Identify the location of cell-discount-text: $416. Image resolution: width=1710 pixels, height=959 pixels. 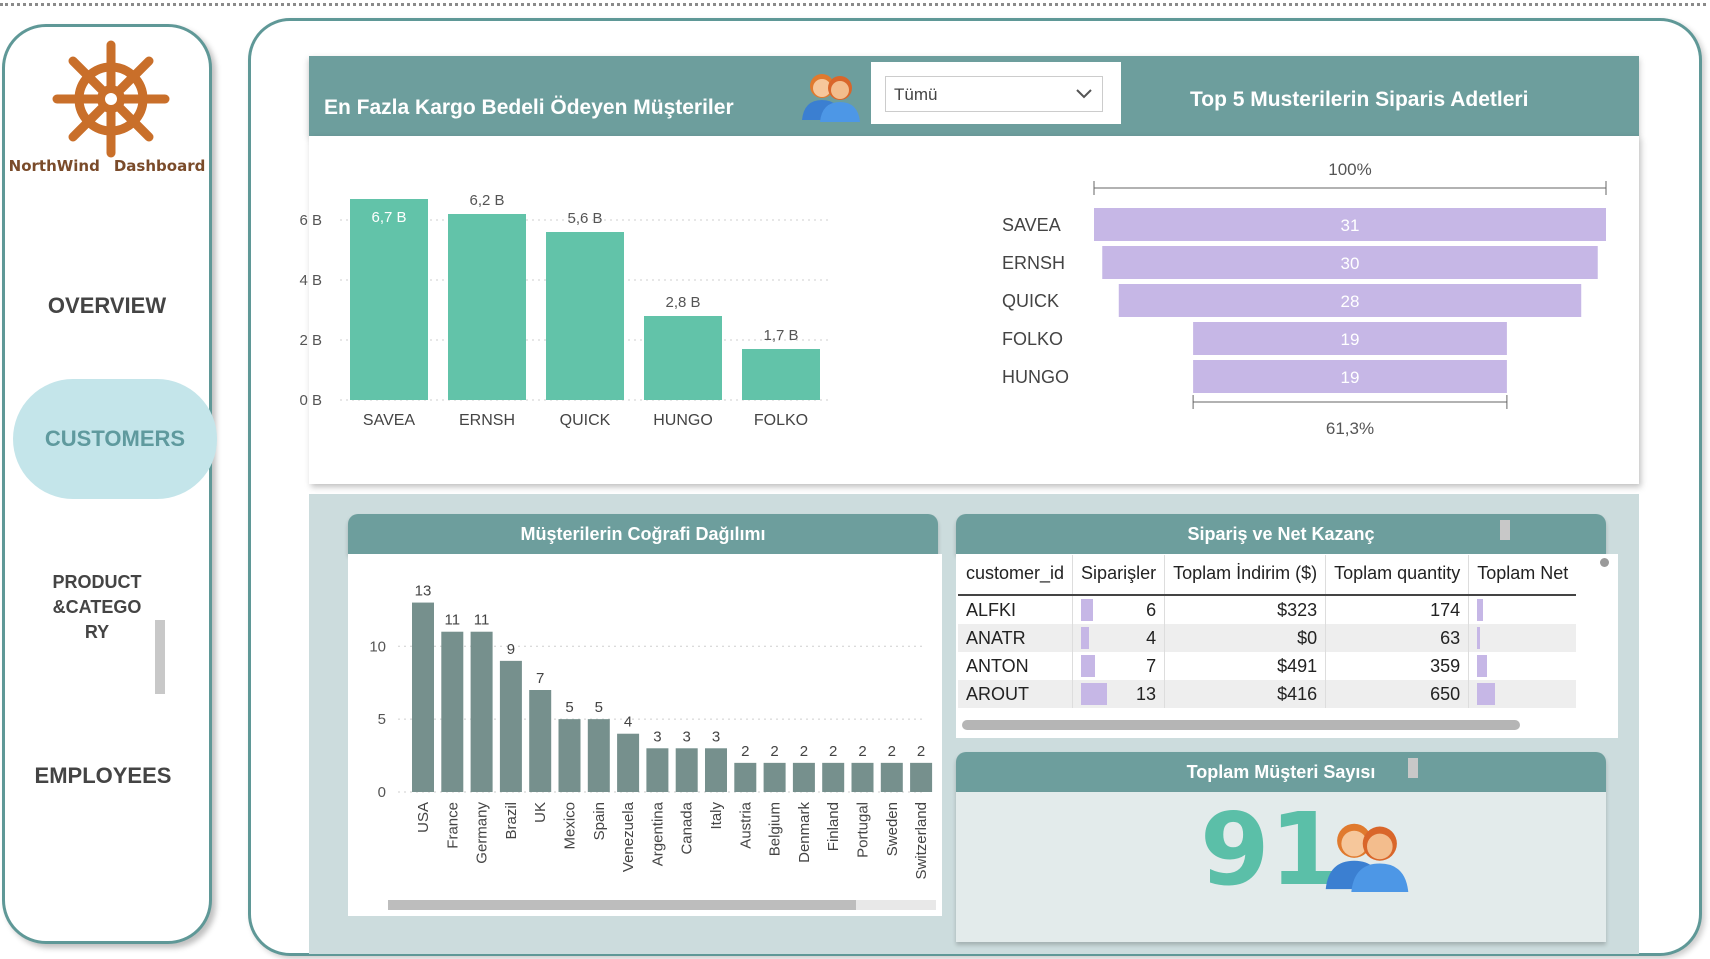
(1297, 693).